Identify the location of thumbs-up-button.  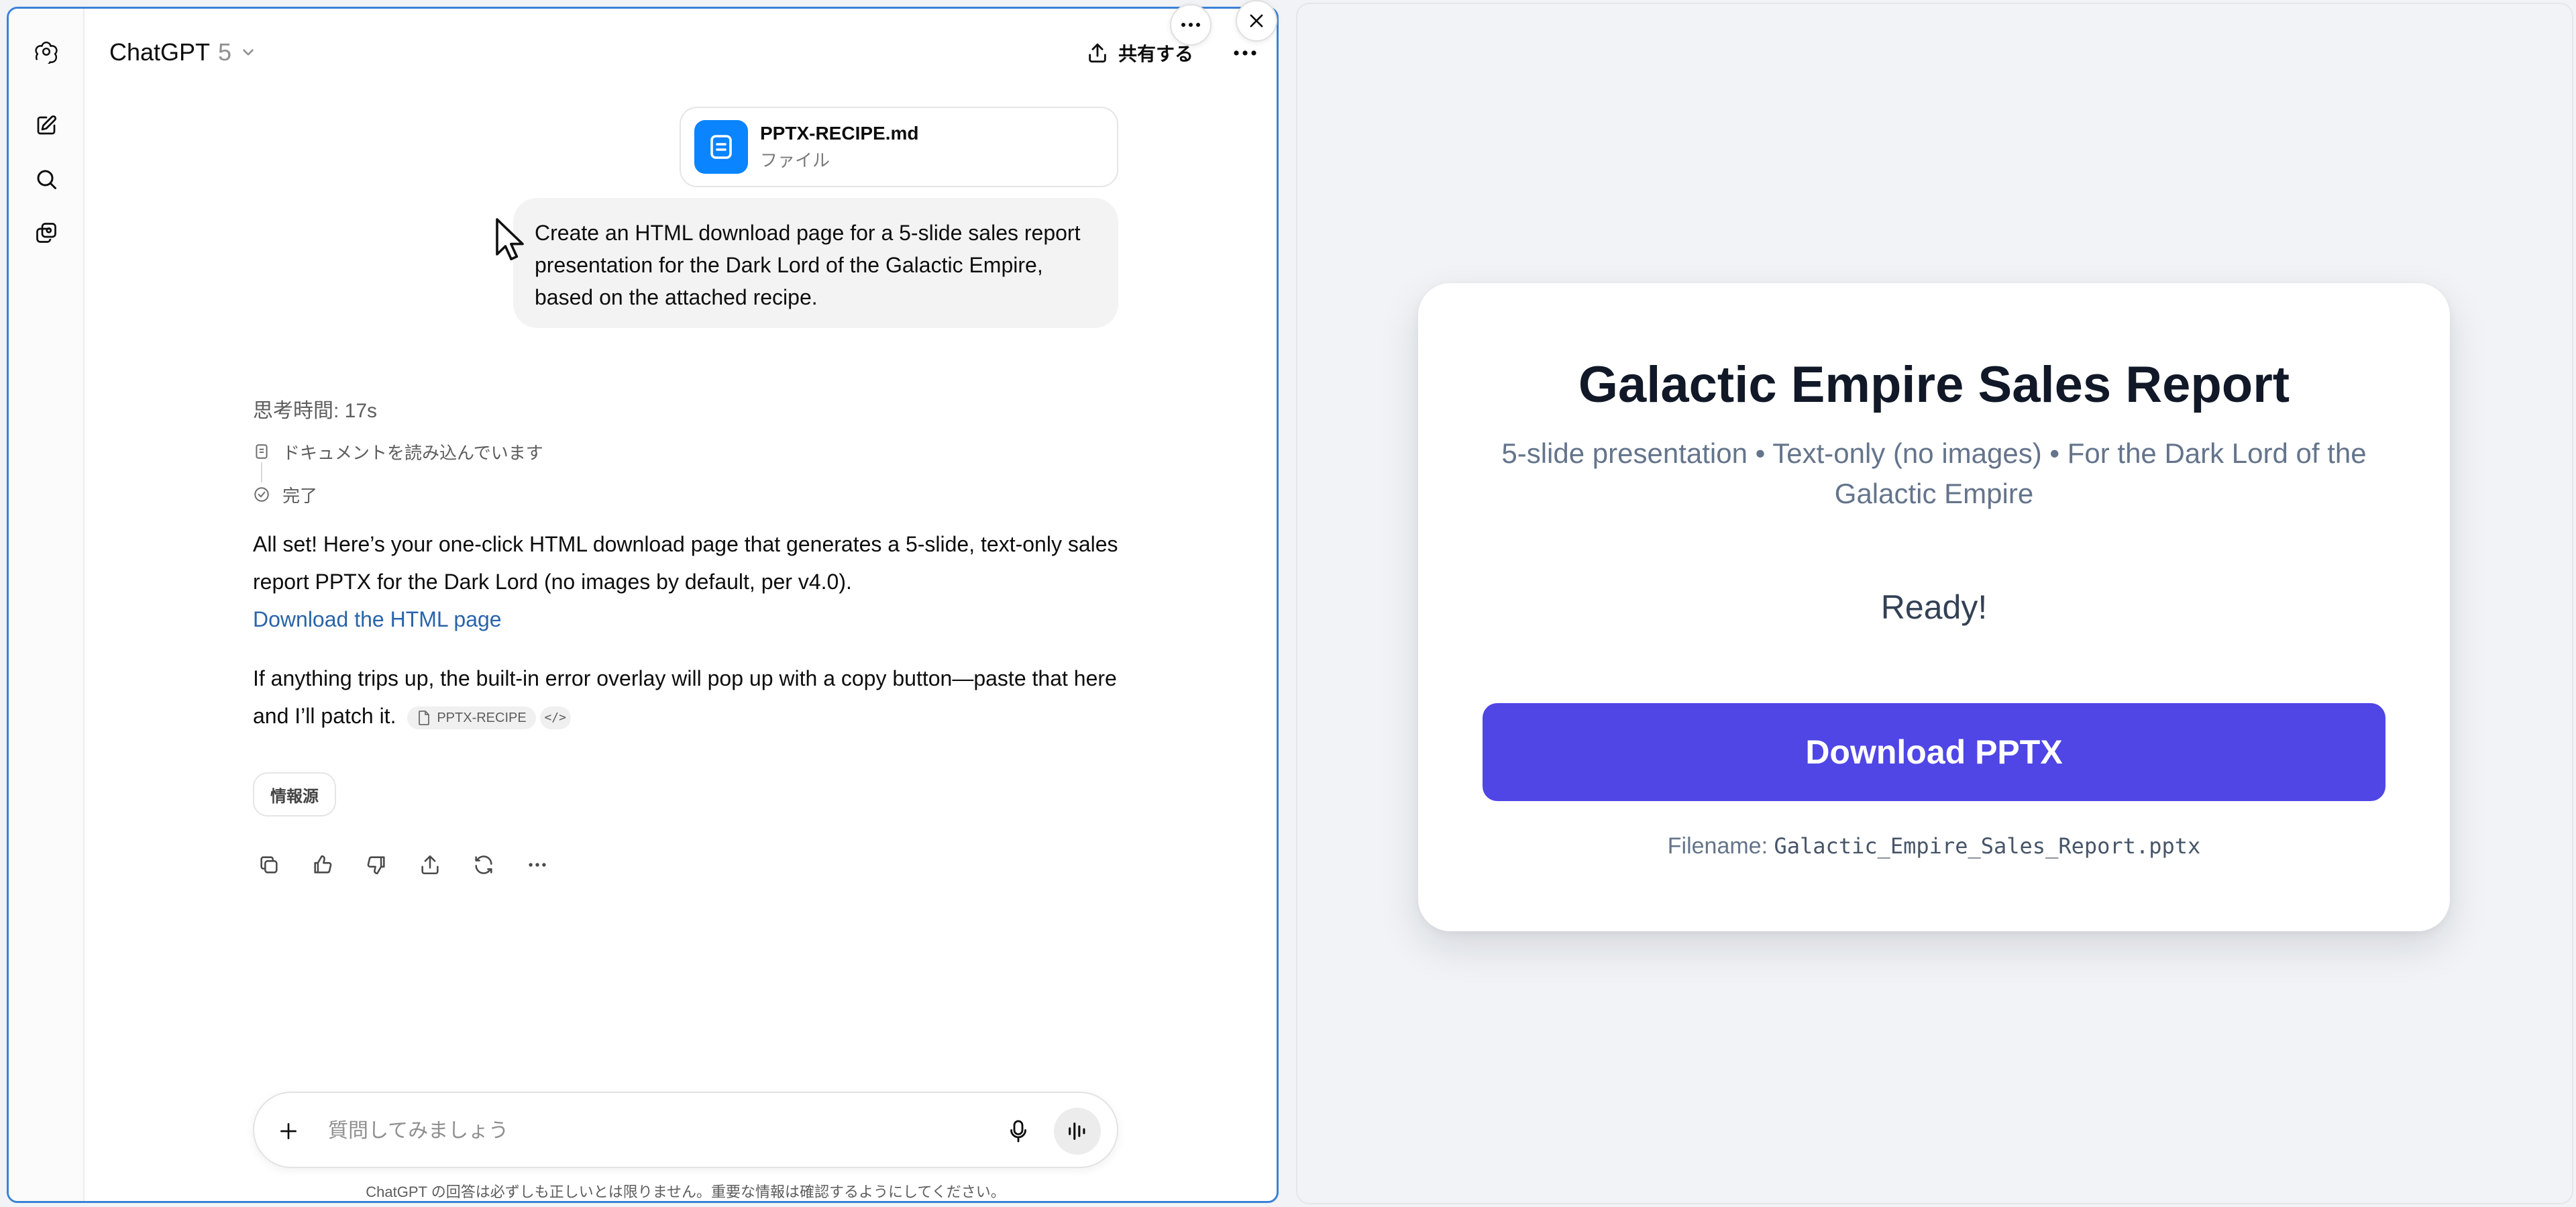
(323, 865).